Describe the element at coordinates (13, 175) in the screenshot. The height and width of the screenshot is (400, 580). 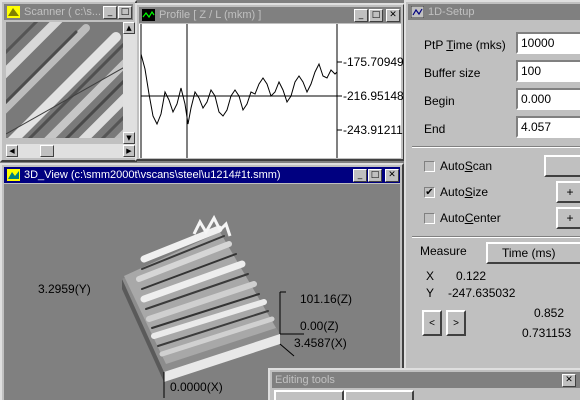
I see `view3d-app-icon` at that location.